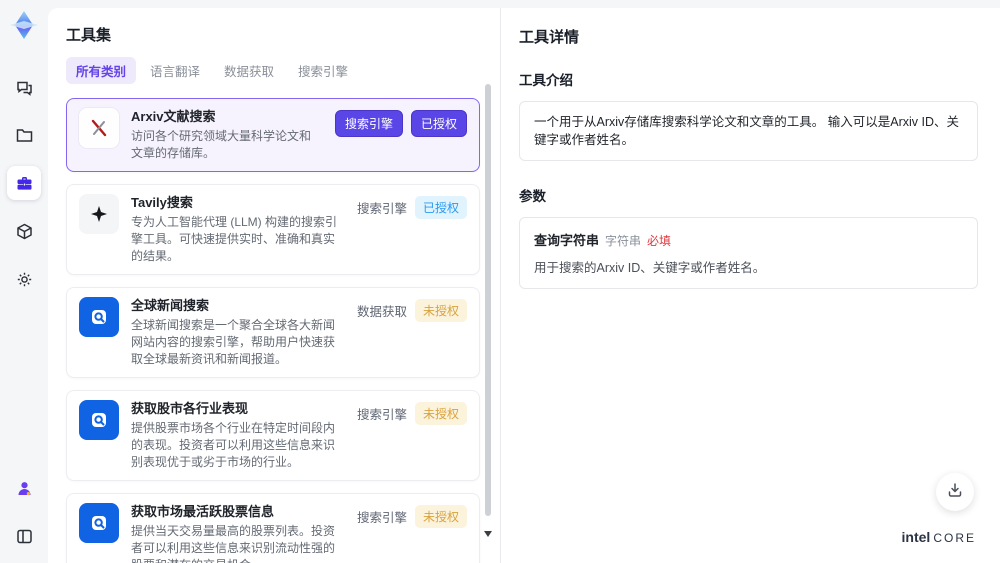 The image size is (1000, 563). I want to click on avatar-icon, so click(24, 488).